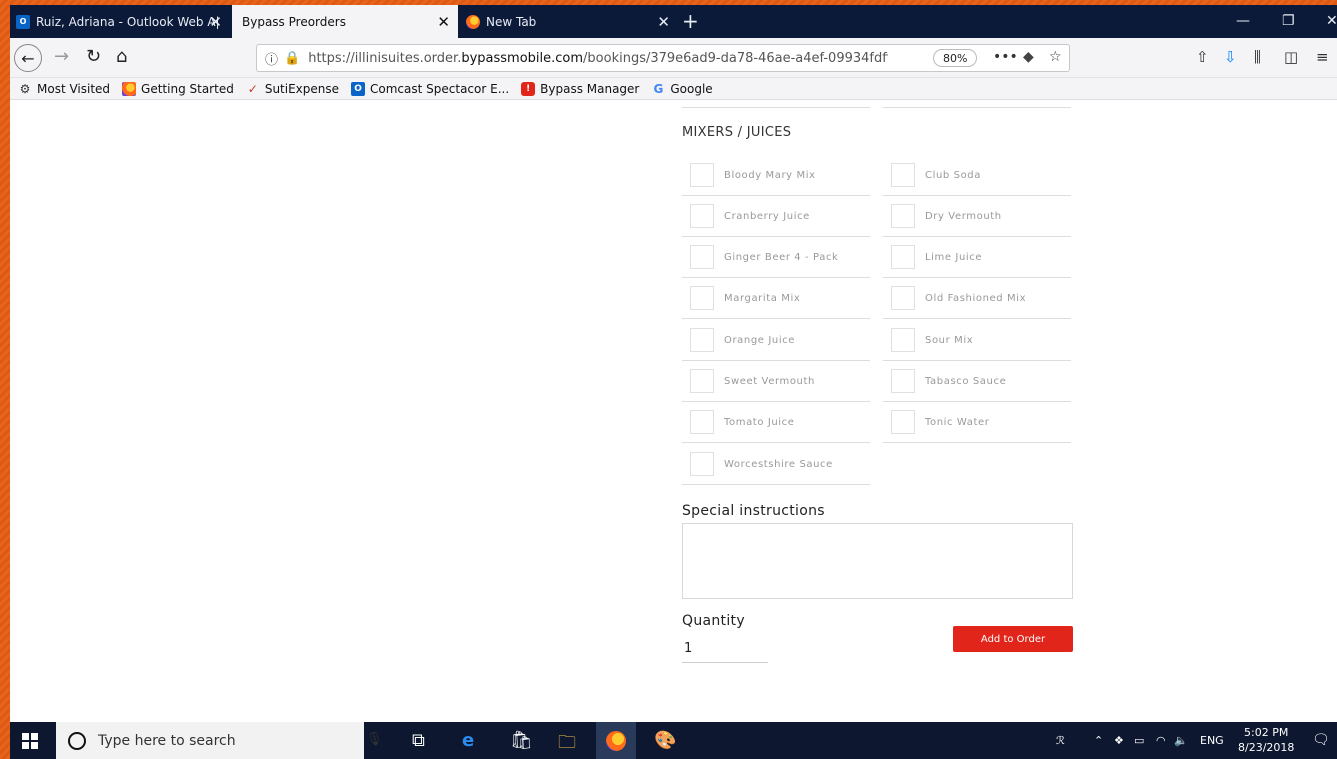  What do you see at coordinates (28, 58) in the screenshot?
I see `back-arrow-icon: ←` at bounding box center [28, 58].